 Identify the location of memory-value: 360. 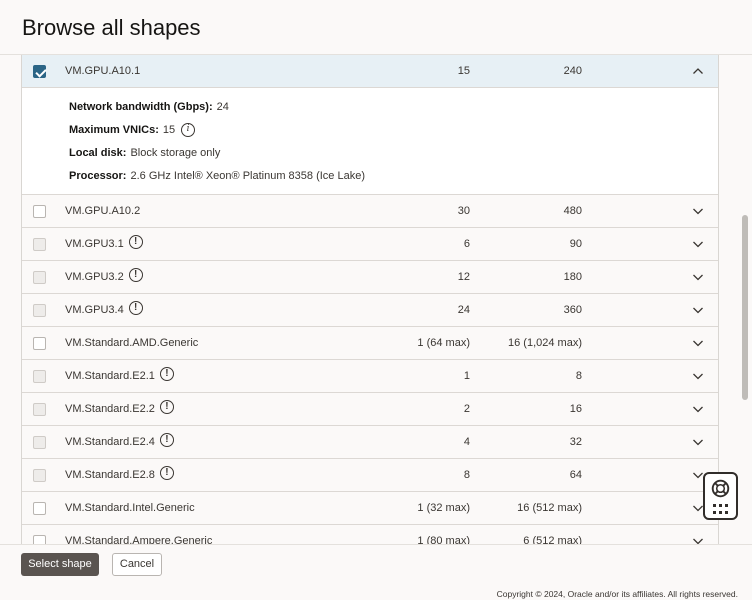
(572, 310).